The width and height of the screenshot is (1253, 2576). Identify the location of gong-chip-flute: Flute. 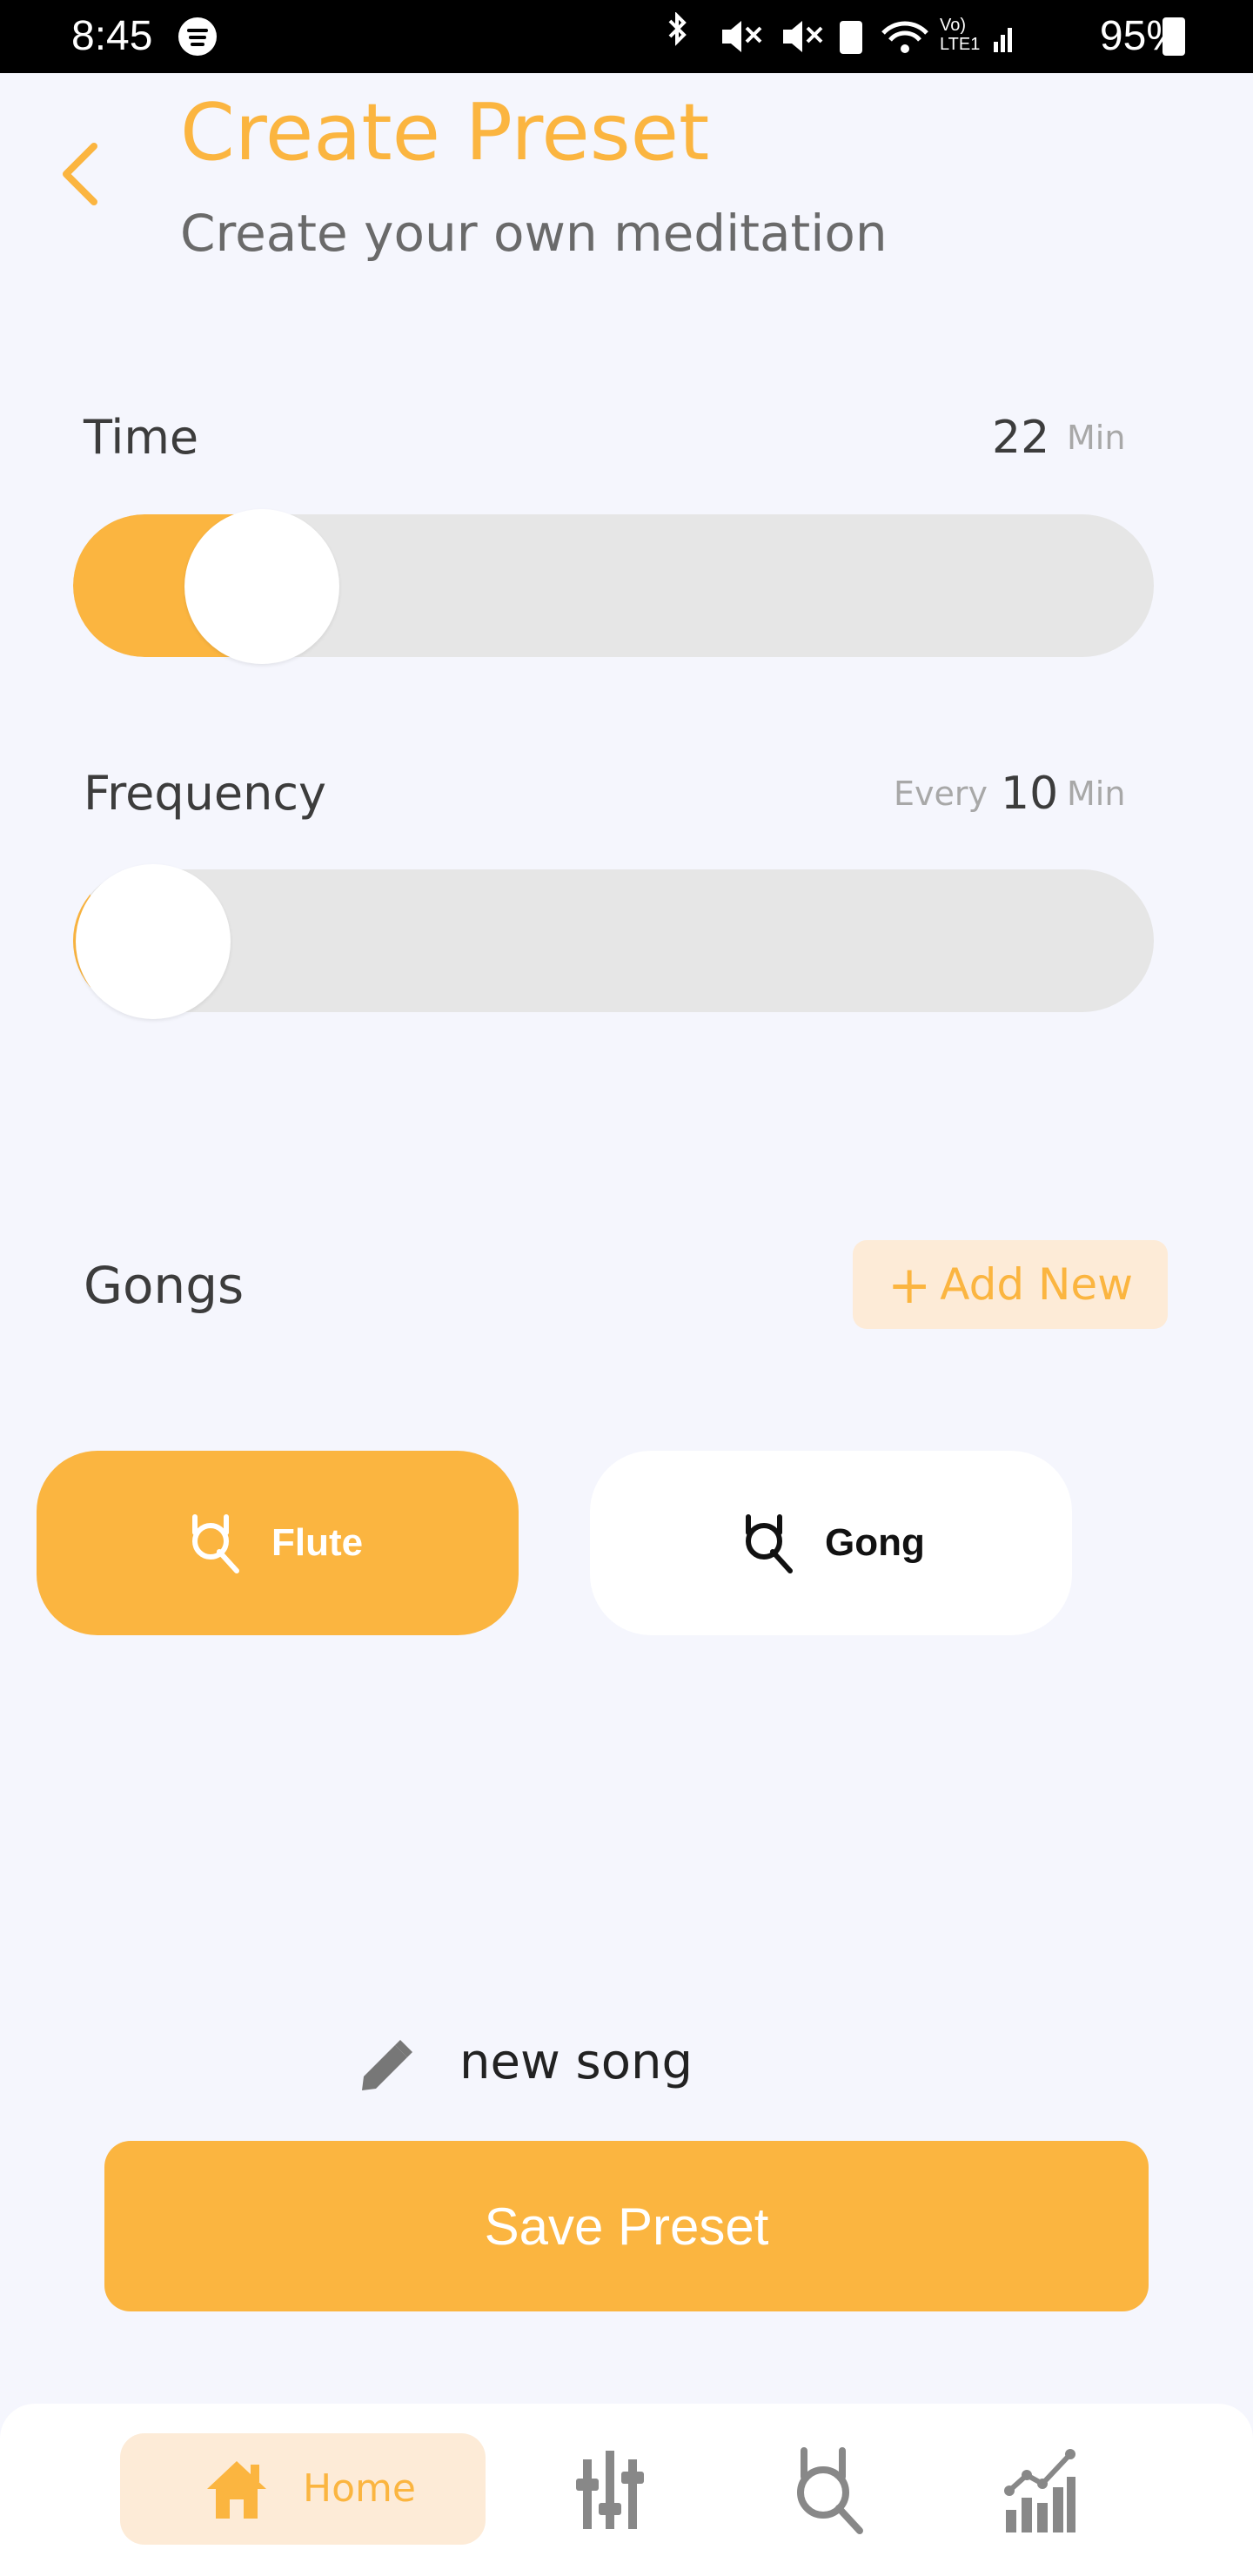
(278, 1543).